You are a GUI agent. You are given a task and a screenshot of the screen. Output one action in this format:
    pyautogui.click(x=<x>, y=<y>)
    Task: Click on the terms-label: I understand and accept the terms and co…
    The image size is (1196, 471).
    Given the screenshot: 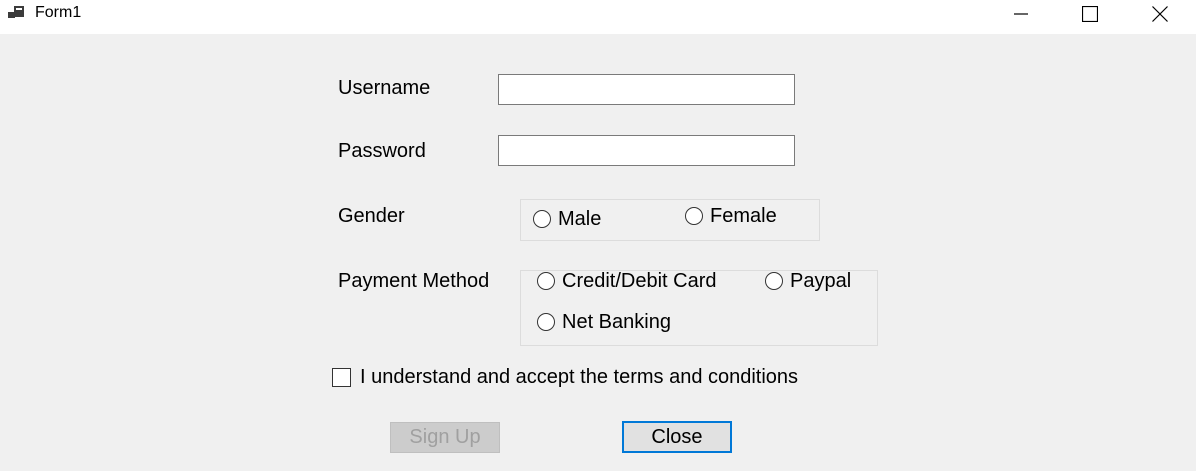 What is the action you would take?
    pyautogui.click(x=579, y=377)
    